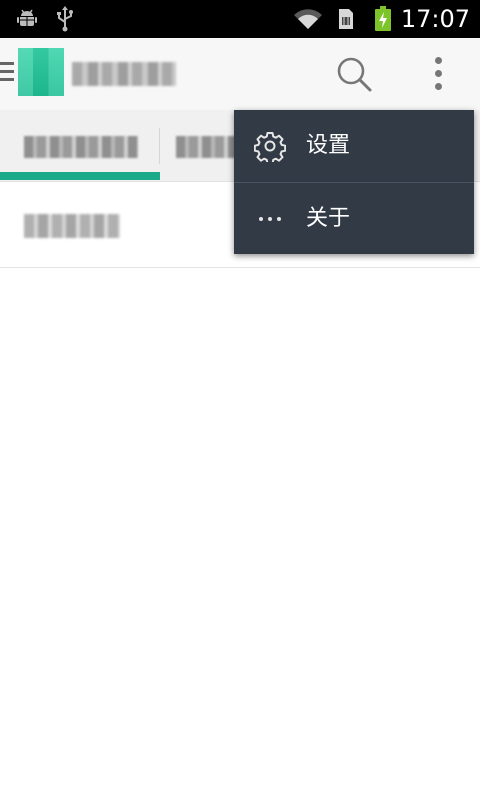  Describe the element at coordinates (435, 19) in the screenshot. I see `status-time: 17:07` at that location.